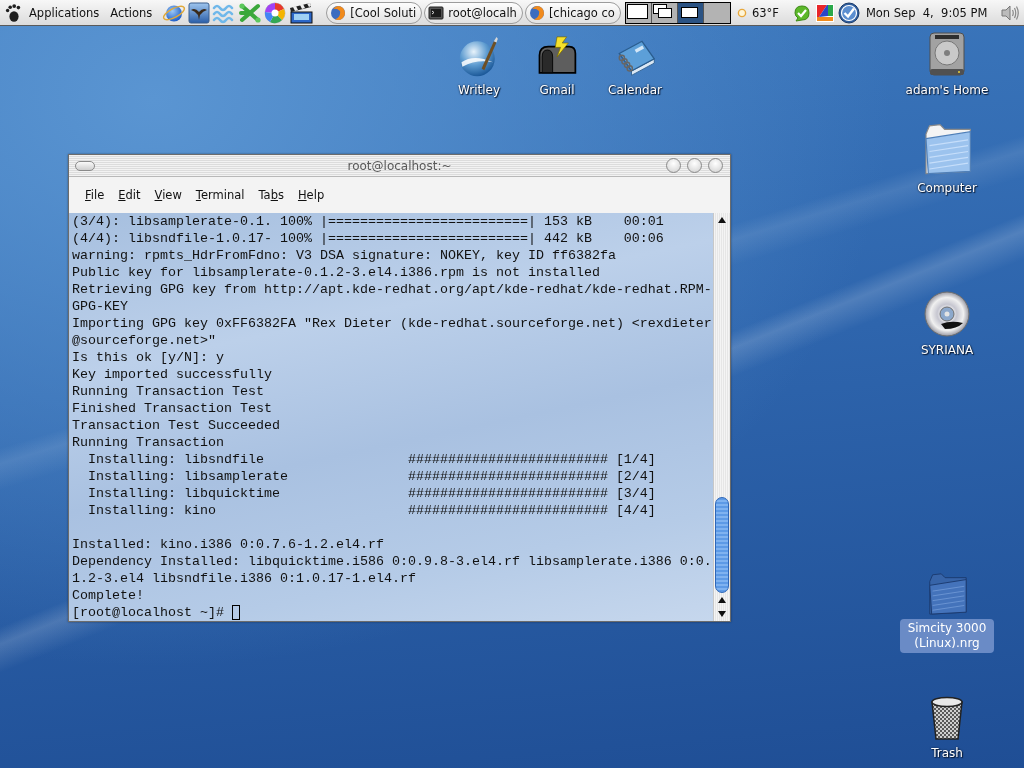  Describe the element at coordinates (947, 314) in the screenshot. I see `disc-icon` at that location.